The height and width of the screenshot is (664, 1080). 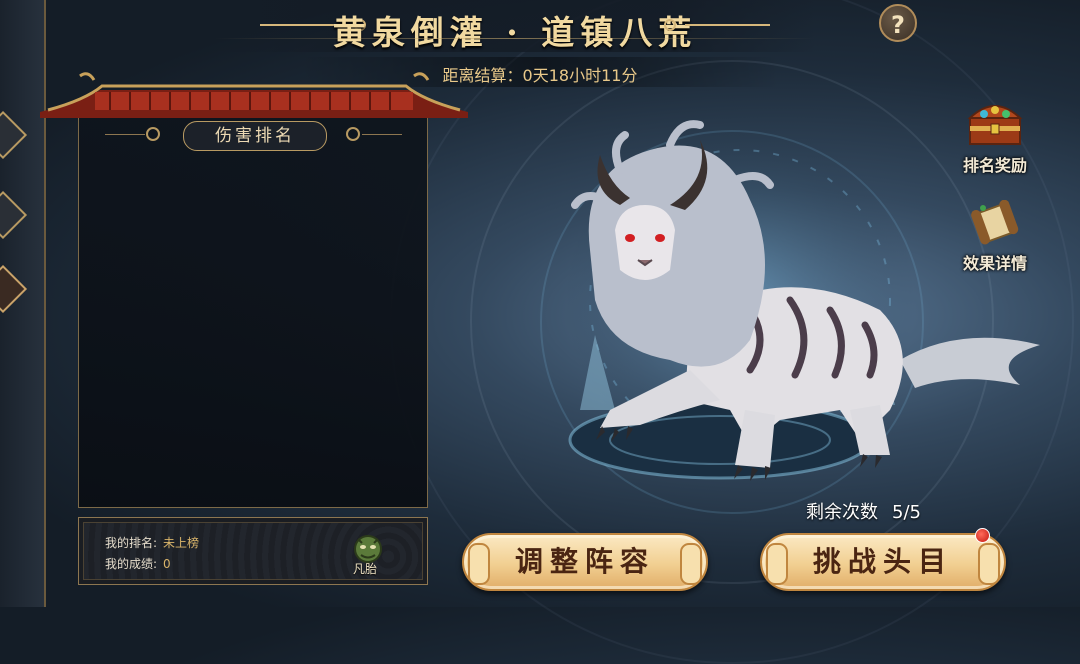 I want to click on title-underline, so click(x=515, y=38).